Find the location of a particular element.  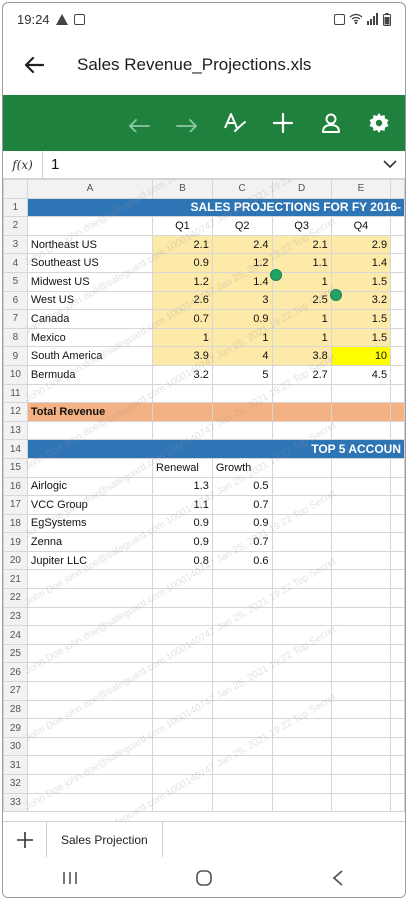

row-header: 28 is located at coordinates (15, 709).